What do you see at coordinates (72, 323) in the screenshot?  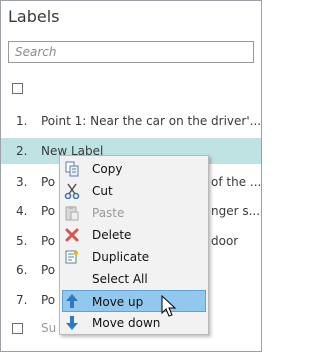 I see `arrow-down-icon` at bounding box center [72, 323].